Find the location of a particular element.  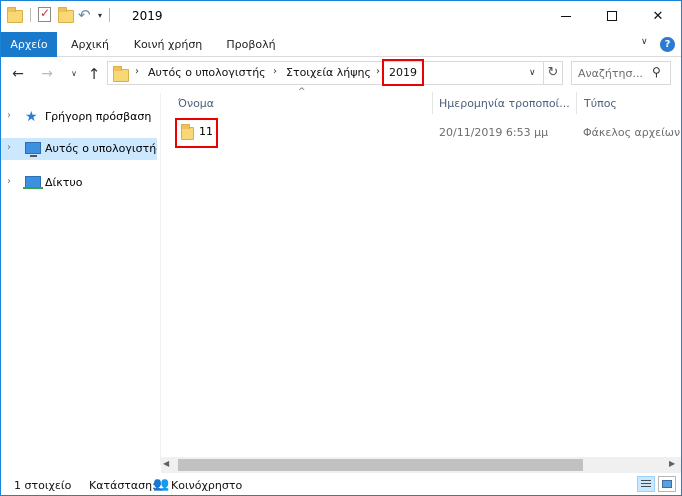

tab-view: Προβολή is located at coordinates (251, 44).